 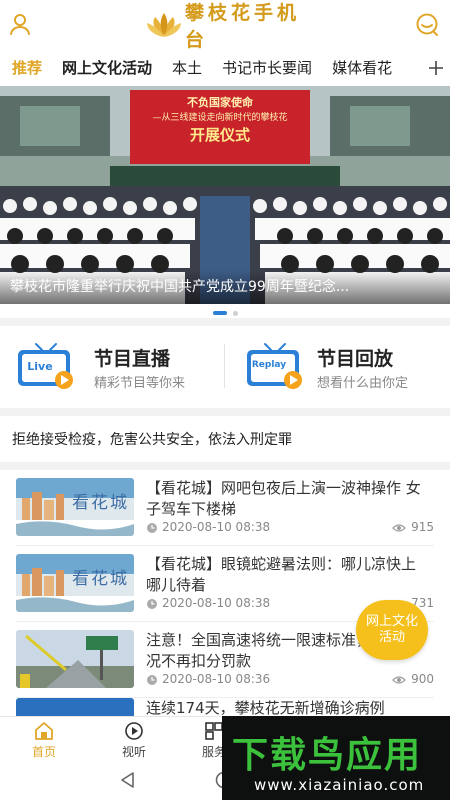 What do you see at coordinates (355, 359) in the screenshot?
I see `replay-program-title: 节目回放` at bounding box center [355, 359].